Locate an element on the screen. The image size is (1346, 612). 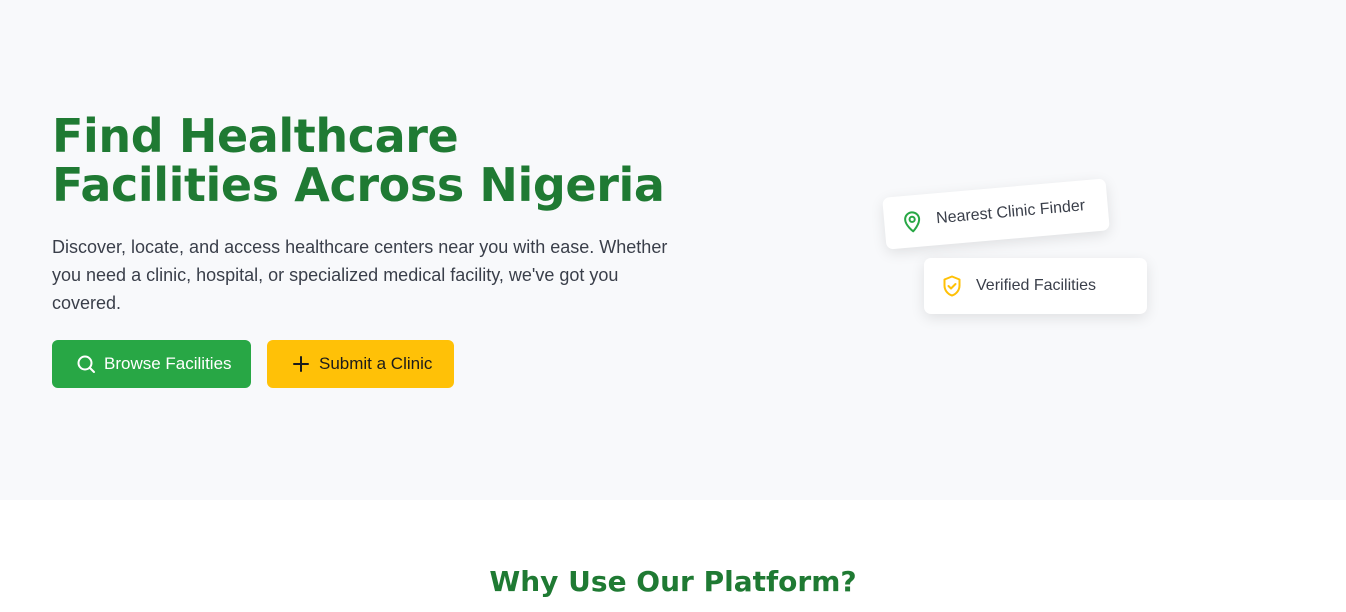
shield-check-icon is located at coordinates (952, 286).